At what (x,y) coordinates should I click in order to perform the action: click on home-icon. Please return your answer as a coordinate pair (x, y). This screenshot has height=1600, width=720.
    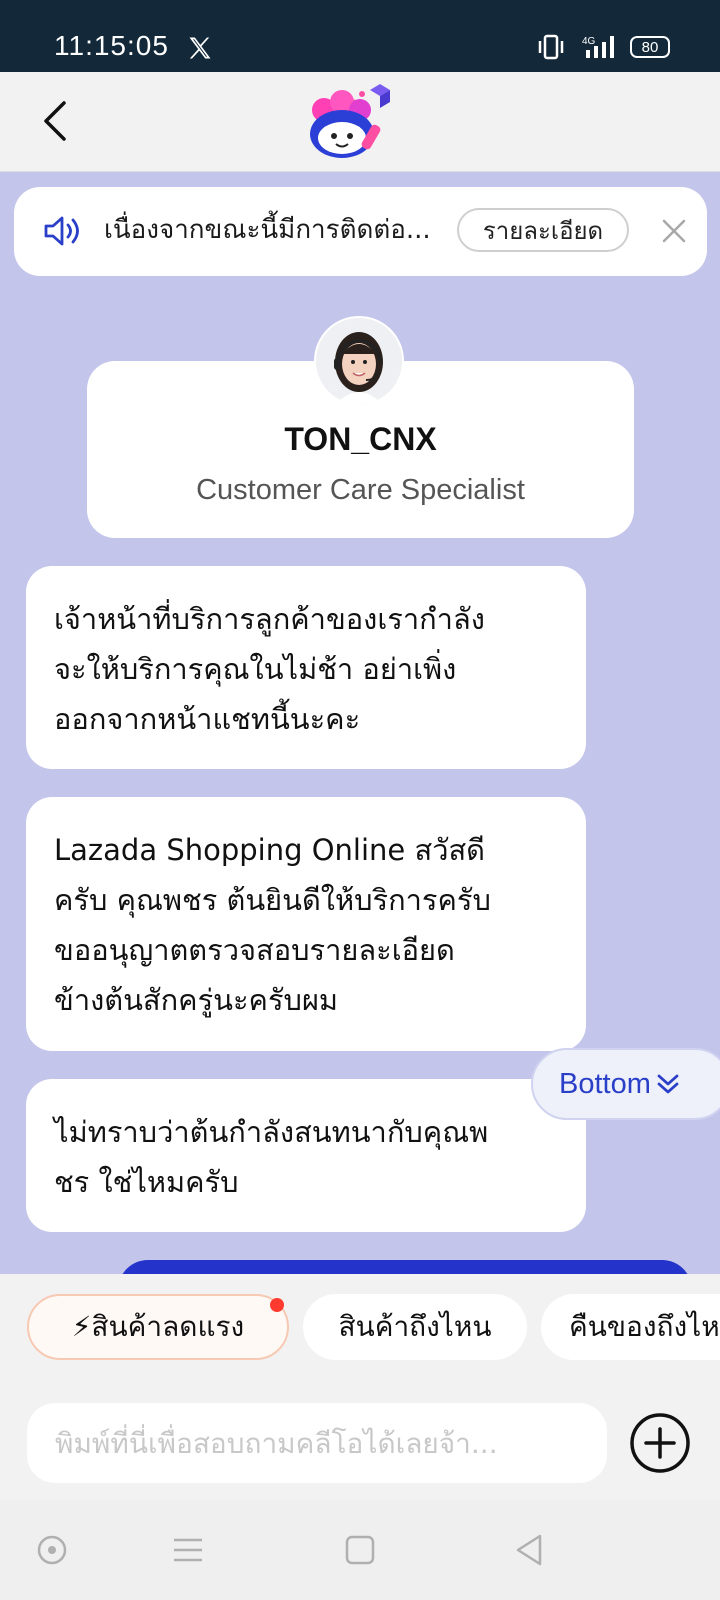
    Looking at the image, I should click on (360, 1550).